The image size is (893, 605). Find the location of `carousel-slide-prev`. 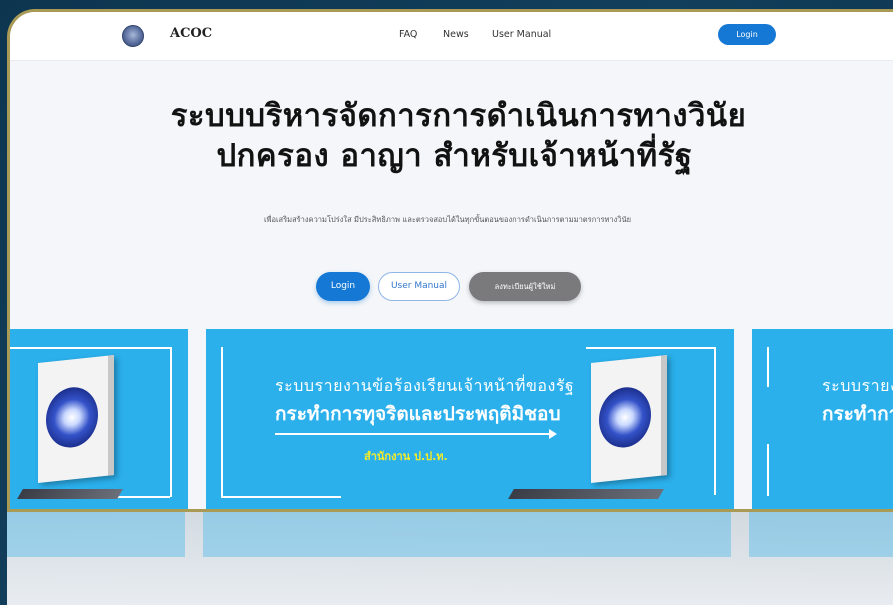

carousel-slide-prev is located at coordinates (99, 419).